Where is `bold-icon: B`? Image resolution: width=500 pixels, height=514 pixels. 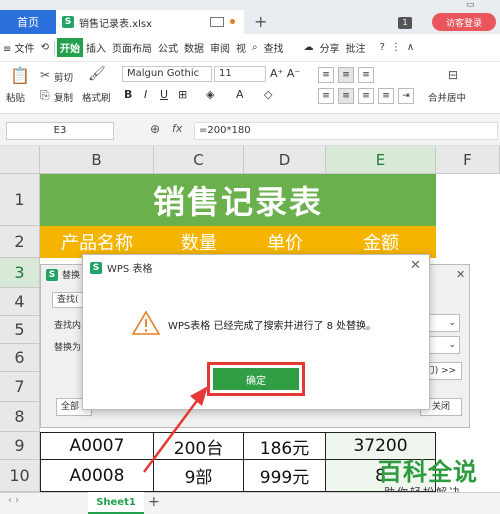
bold-icon: B is located at coordinates (128, 94).